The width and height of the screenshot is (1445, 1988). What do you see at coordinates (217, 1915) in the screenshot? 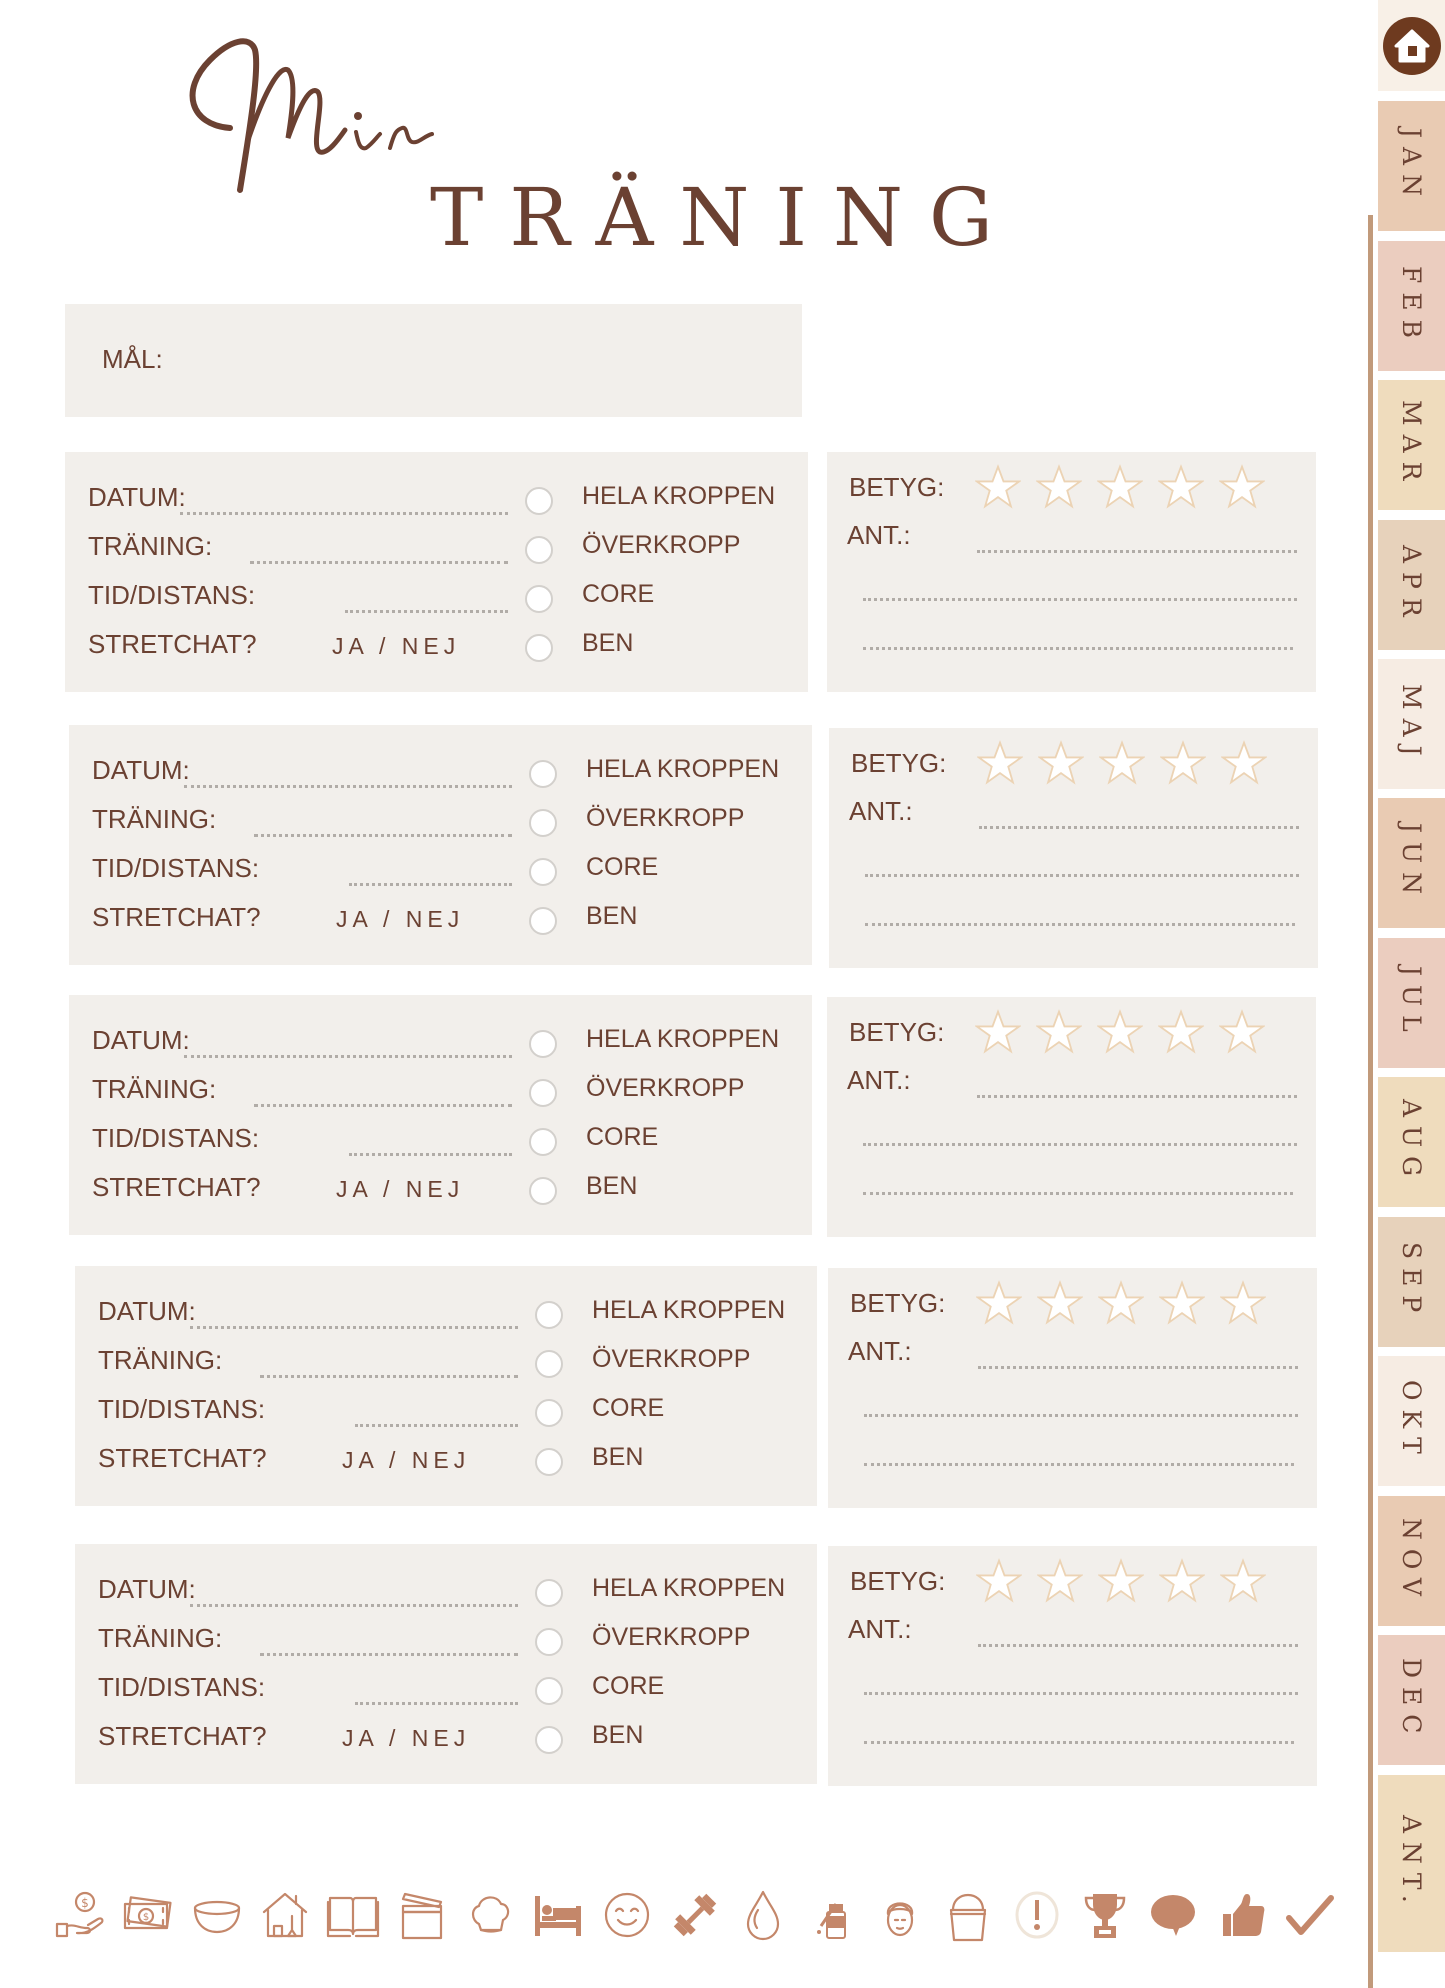
I see `bowl-icon` at bounding box center [217, 1915].